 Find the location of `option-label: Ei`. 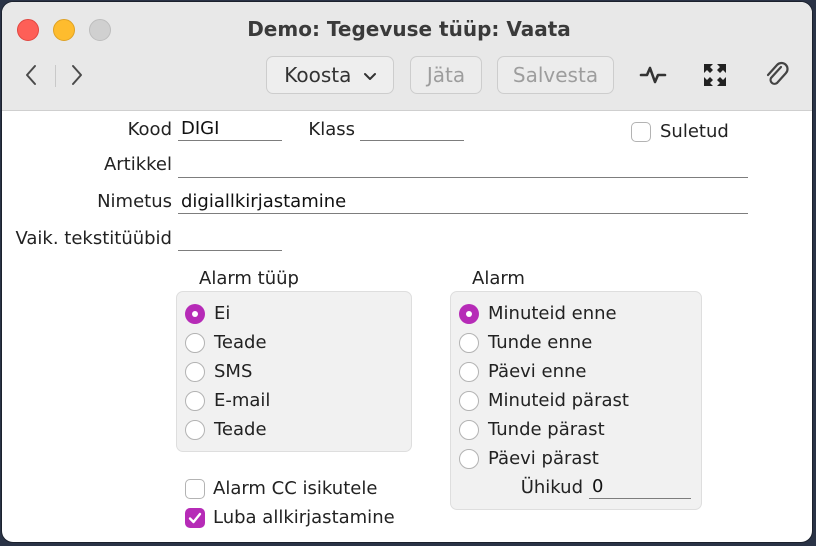

option-label: Ei is located at coordinates (222, 313).